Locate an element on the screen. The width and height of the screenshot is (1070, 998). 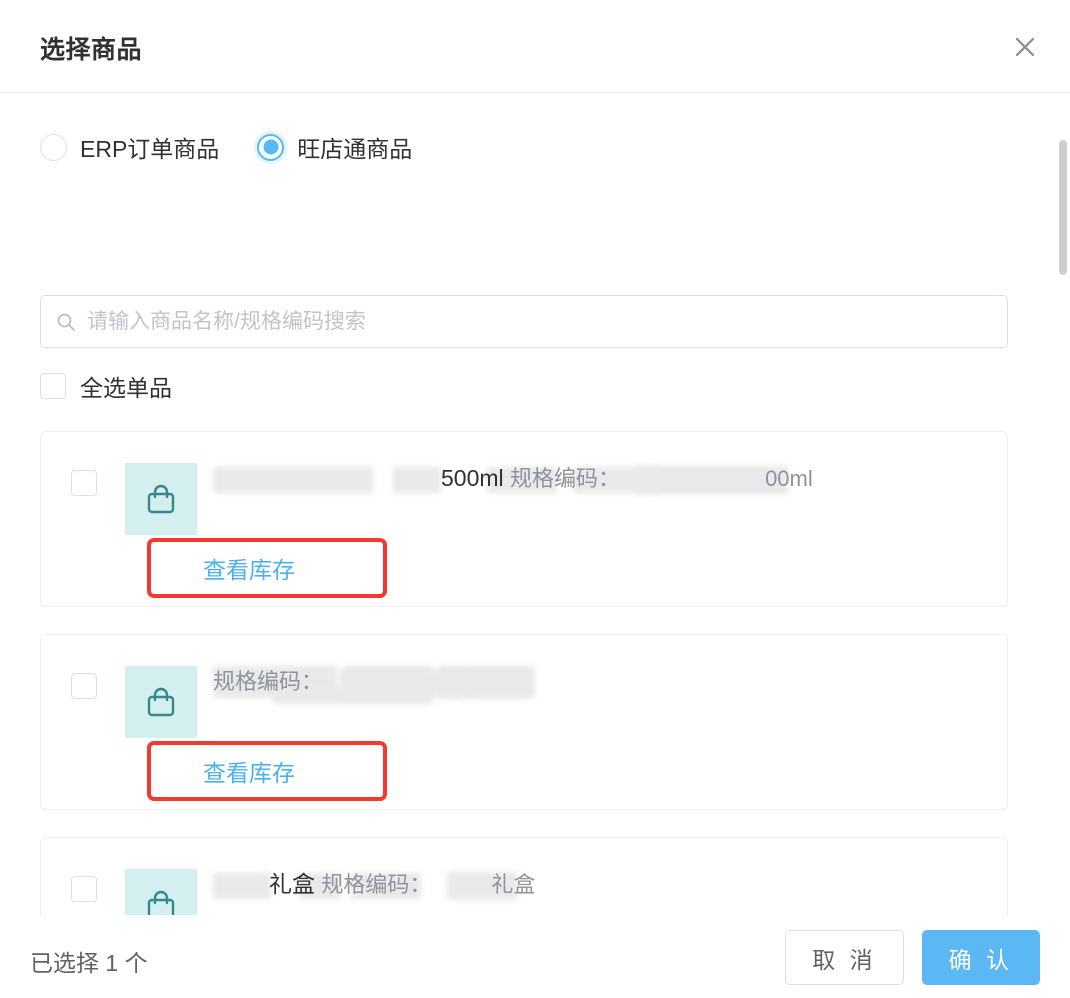
select-all-label: 全选单品 is located at coordinates (126, 388).